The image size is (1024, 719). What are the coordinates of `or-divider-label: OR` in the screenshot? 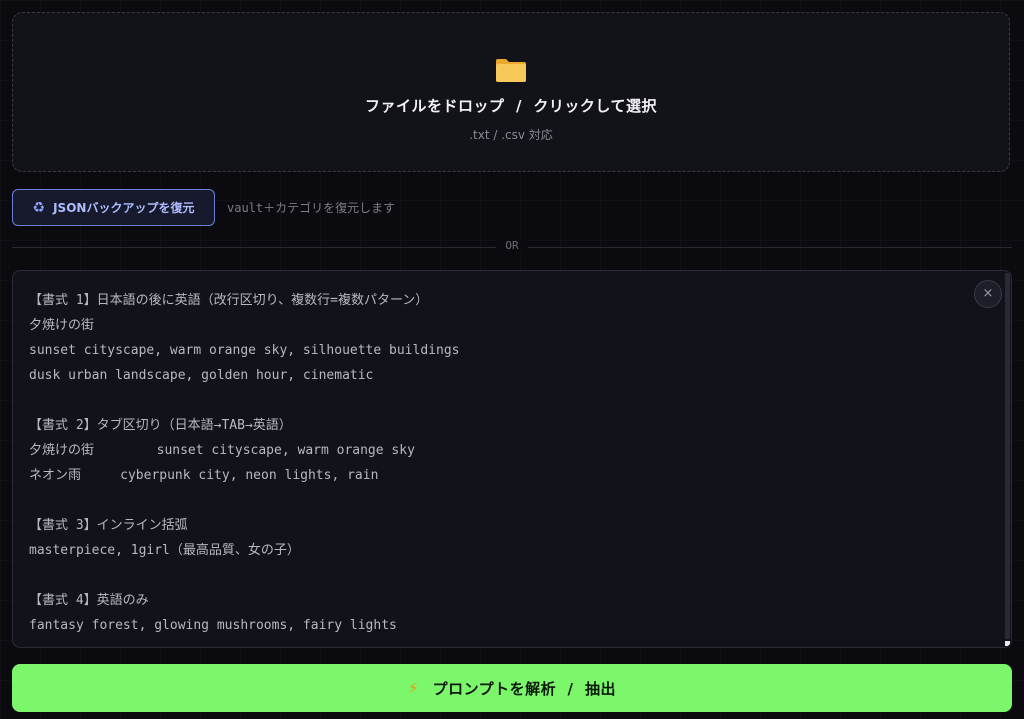 It's located at (512, 245).